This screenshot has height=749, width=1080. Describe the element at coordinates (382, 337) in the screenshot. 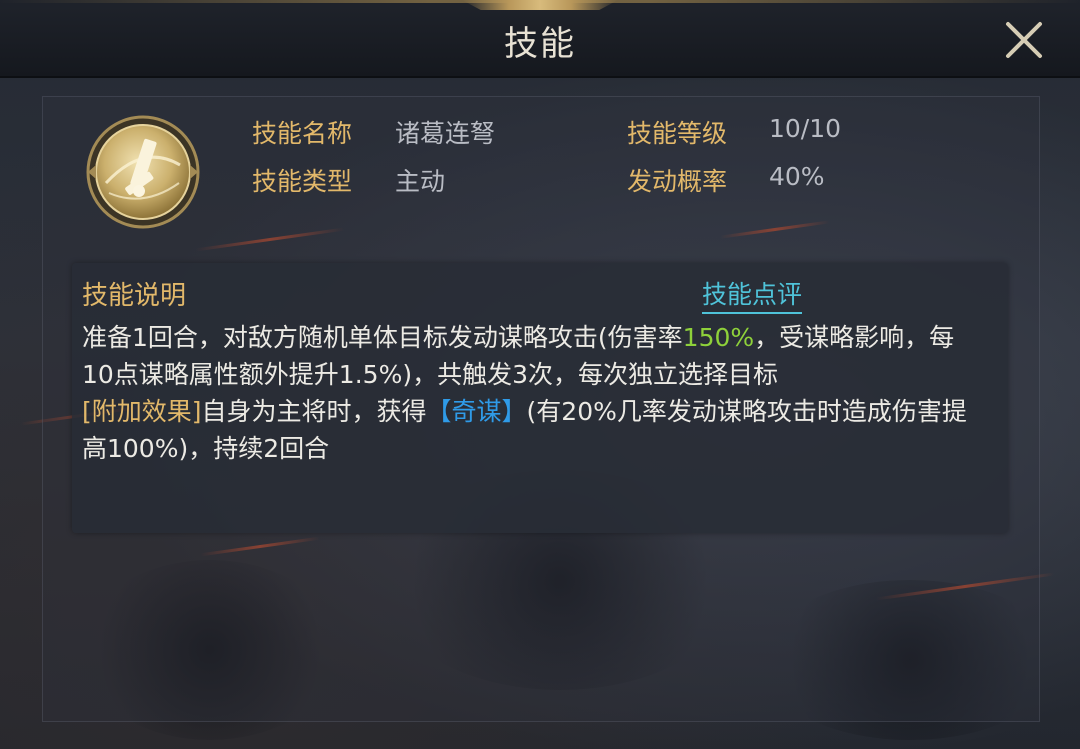

I see `description-text-segment: 准备1回合，对敌方随机单体目标发动谋略攻击(伤害率` at that location.